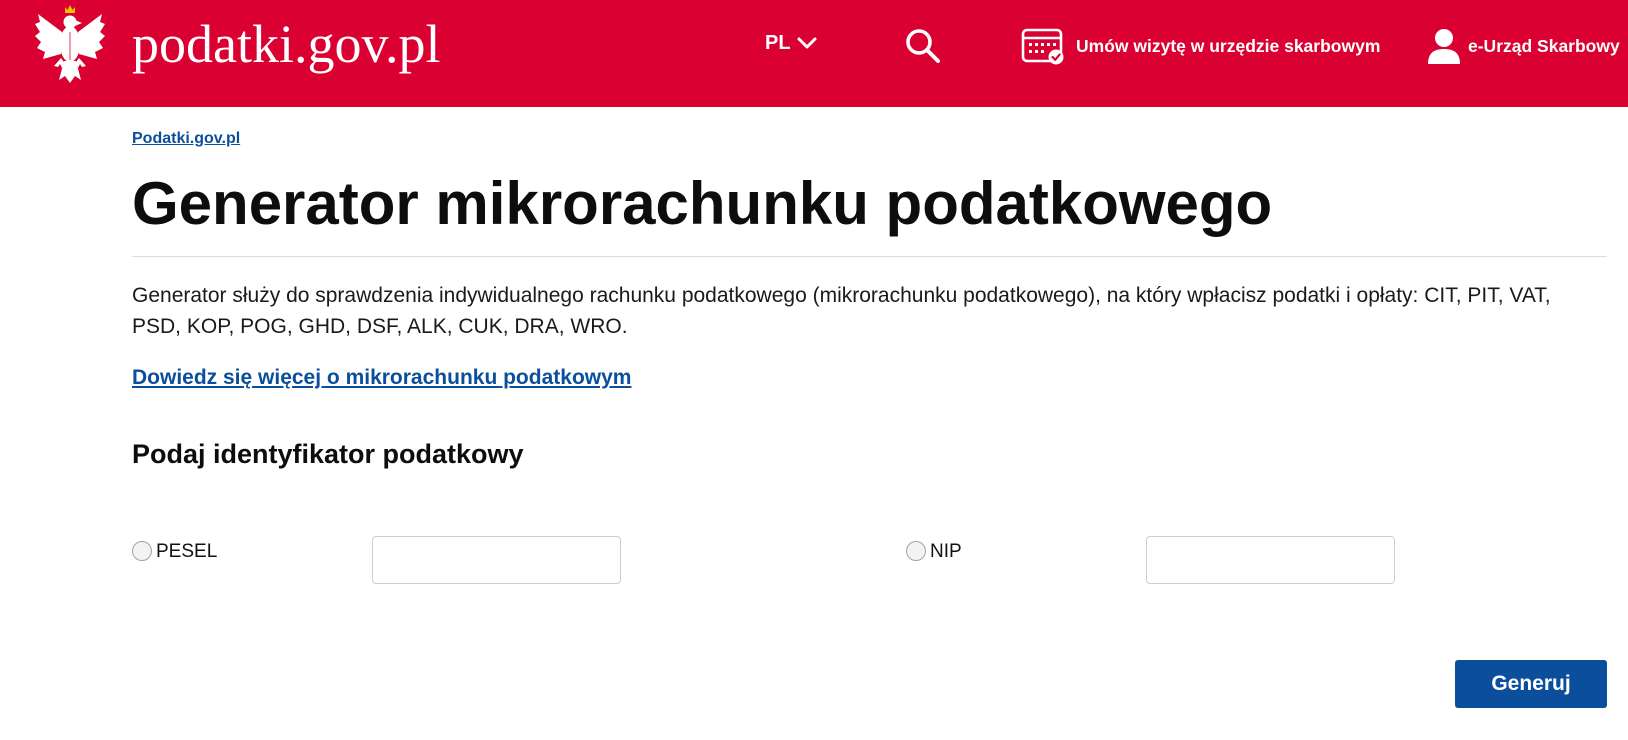 Image resolution: width=1628 pixels, height=740 pixels. I want to click on e-urzad-label: e-Urząd Skarbowy, so click(1544, 46).